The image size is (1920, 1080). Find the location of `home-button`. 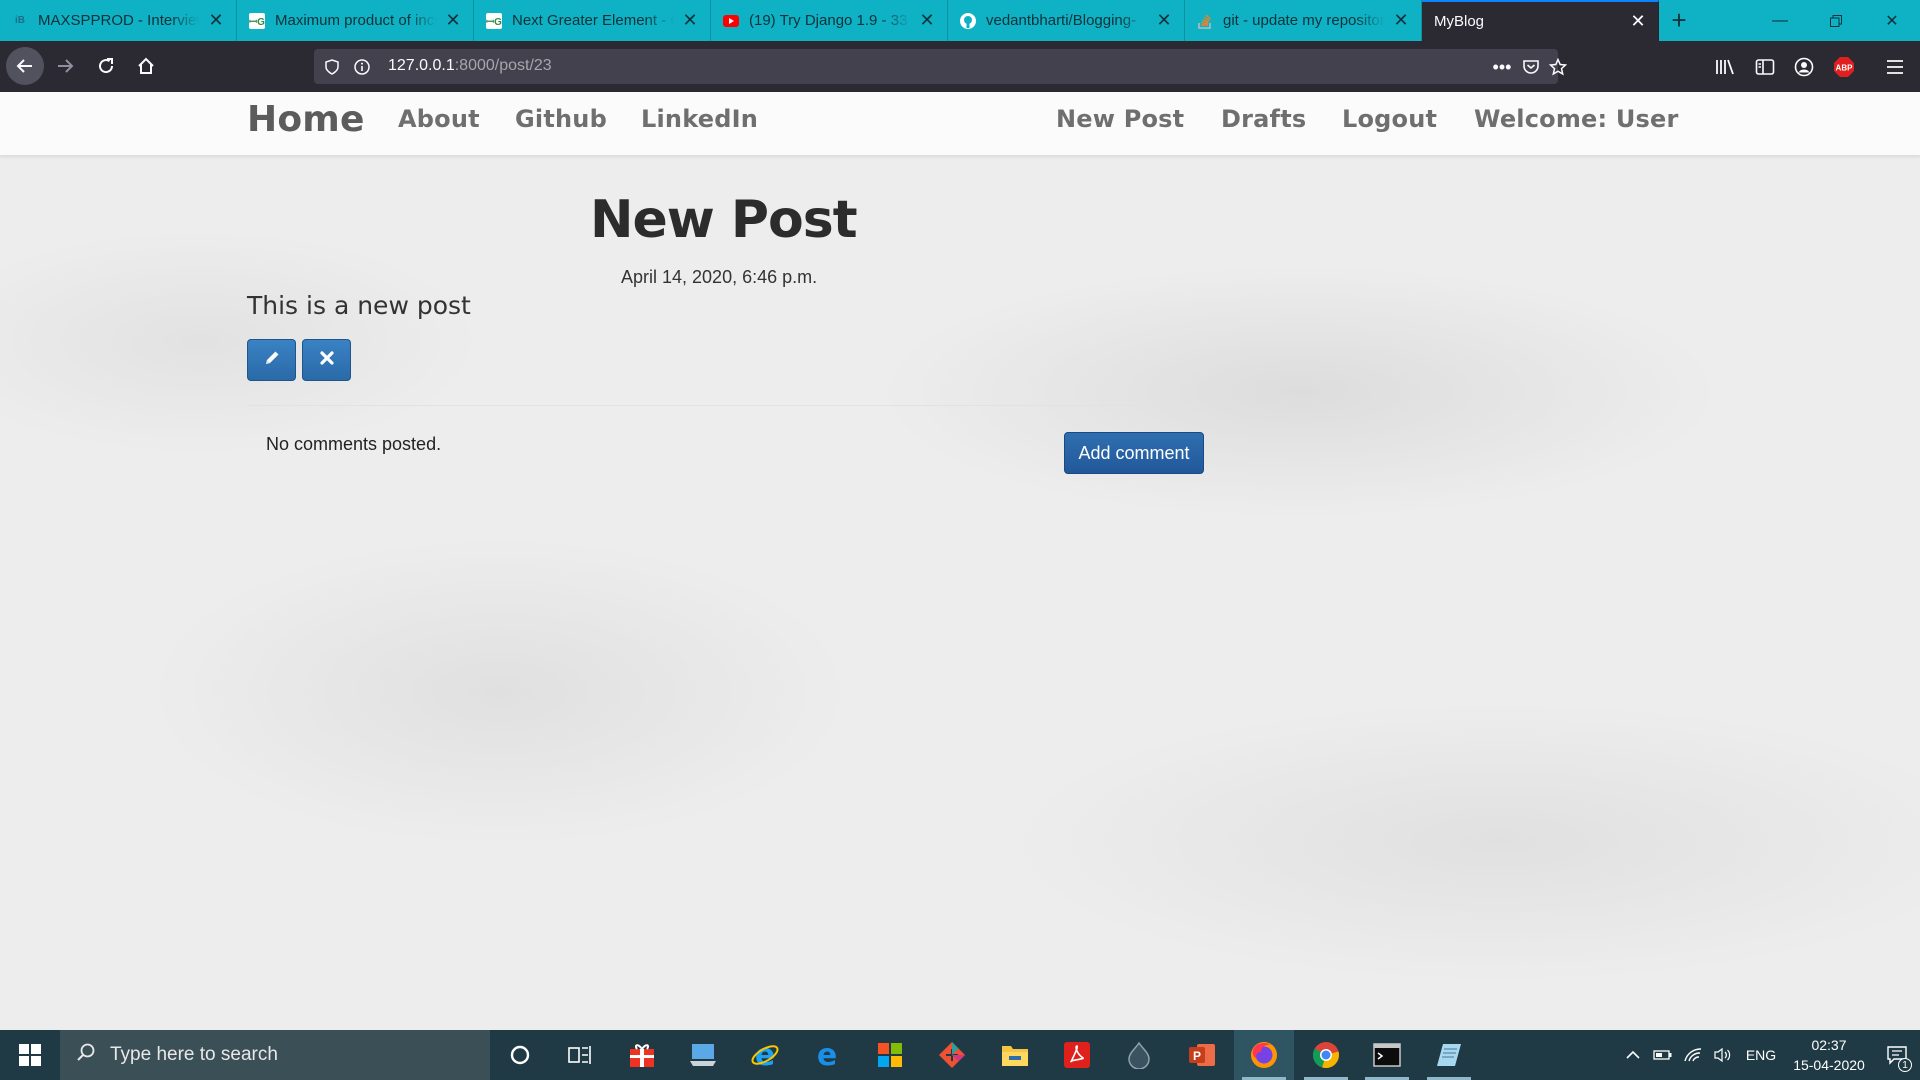

home-button is located at coordinates (146, 66).